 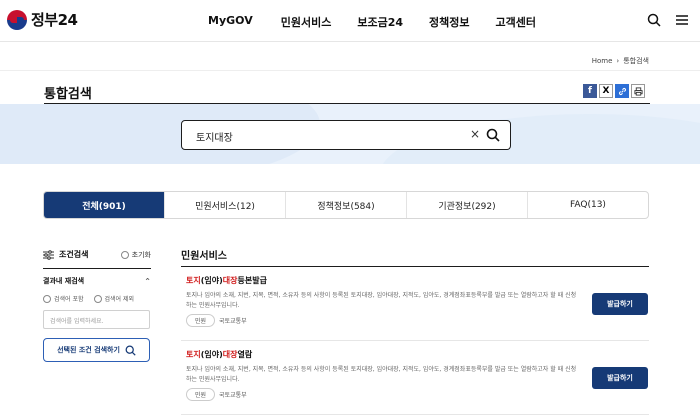 I want to click on apply-filter-button: 선택된 조건 검색하기, so click(x=96, y=350).